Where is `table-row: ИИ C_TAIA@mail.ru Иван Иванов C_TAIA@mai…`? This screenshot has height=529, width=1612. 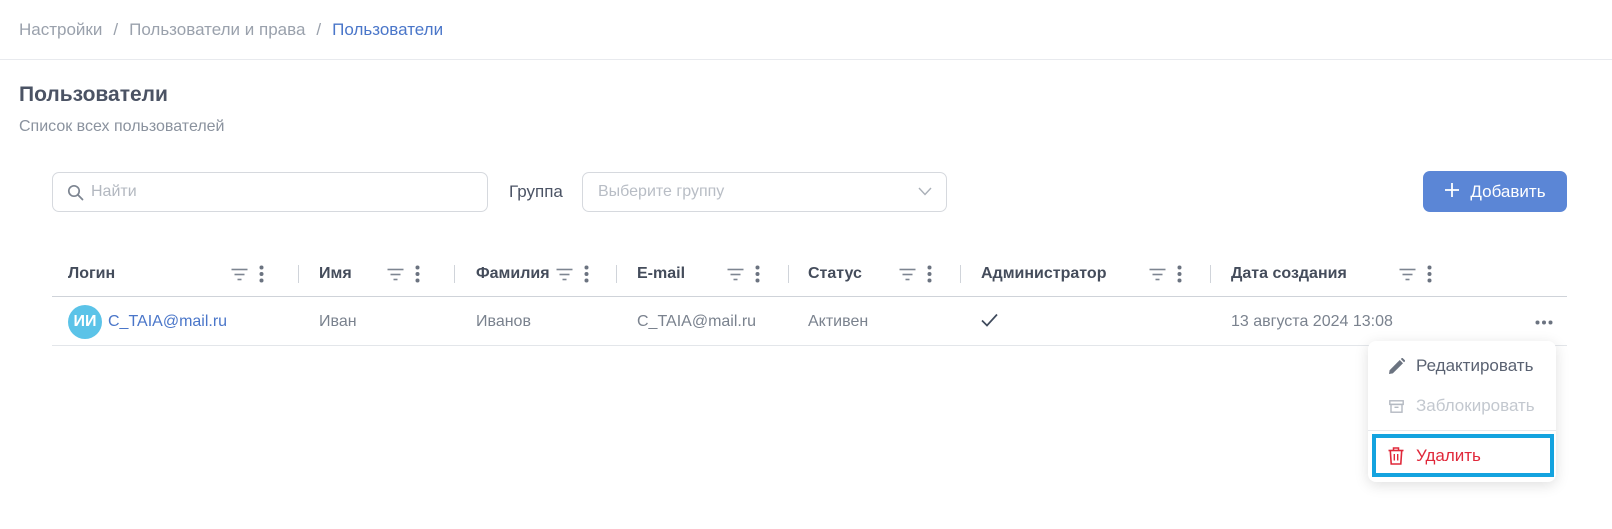
table-row: ИИ C_TAIA@mail.ru Иван Иванов C_TAIA@mai… is located at coordinates (809, 322).